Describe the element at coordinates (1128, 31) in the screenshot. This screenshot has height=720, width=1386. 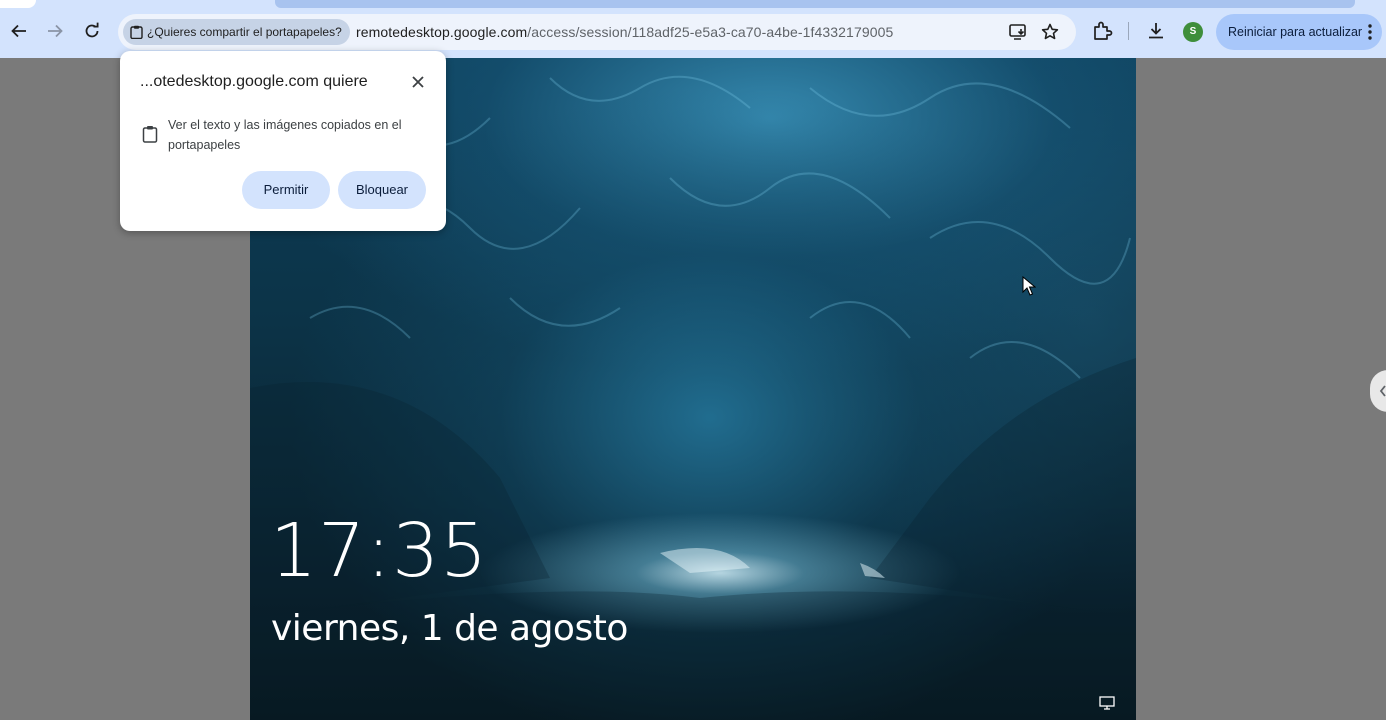
I see `toolbar-divider` at that location.